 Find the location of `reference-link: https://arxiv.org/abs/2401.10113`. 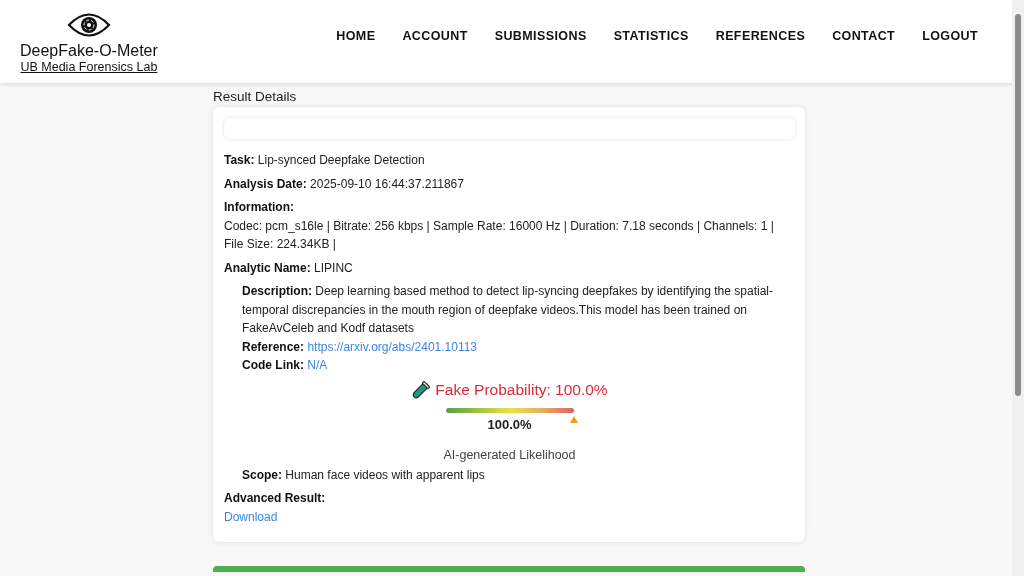

reference-link: https://arxiv.org/abs/2401.10113 is located at coordinates (392, 346).